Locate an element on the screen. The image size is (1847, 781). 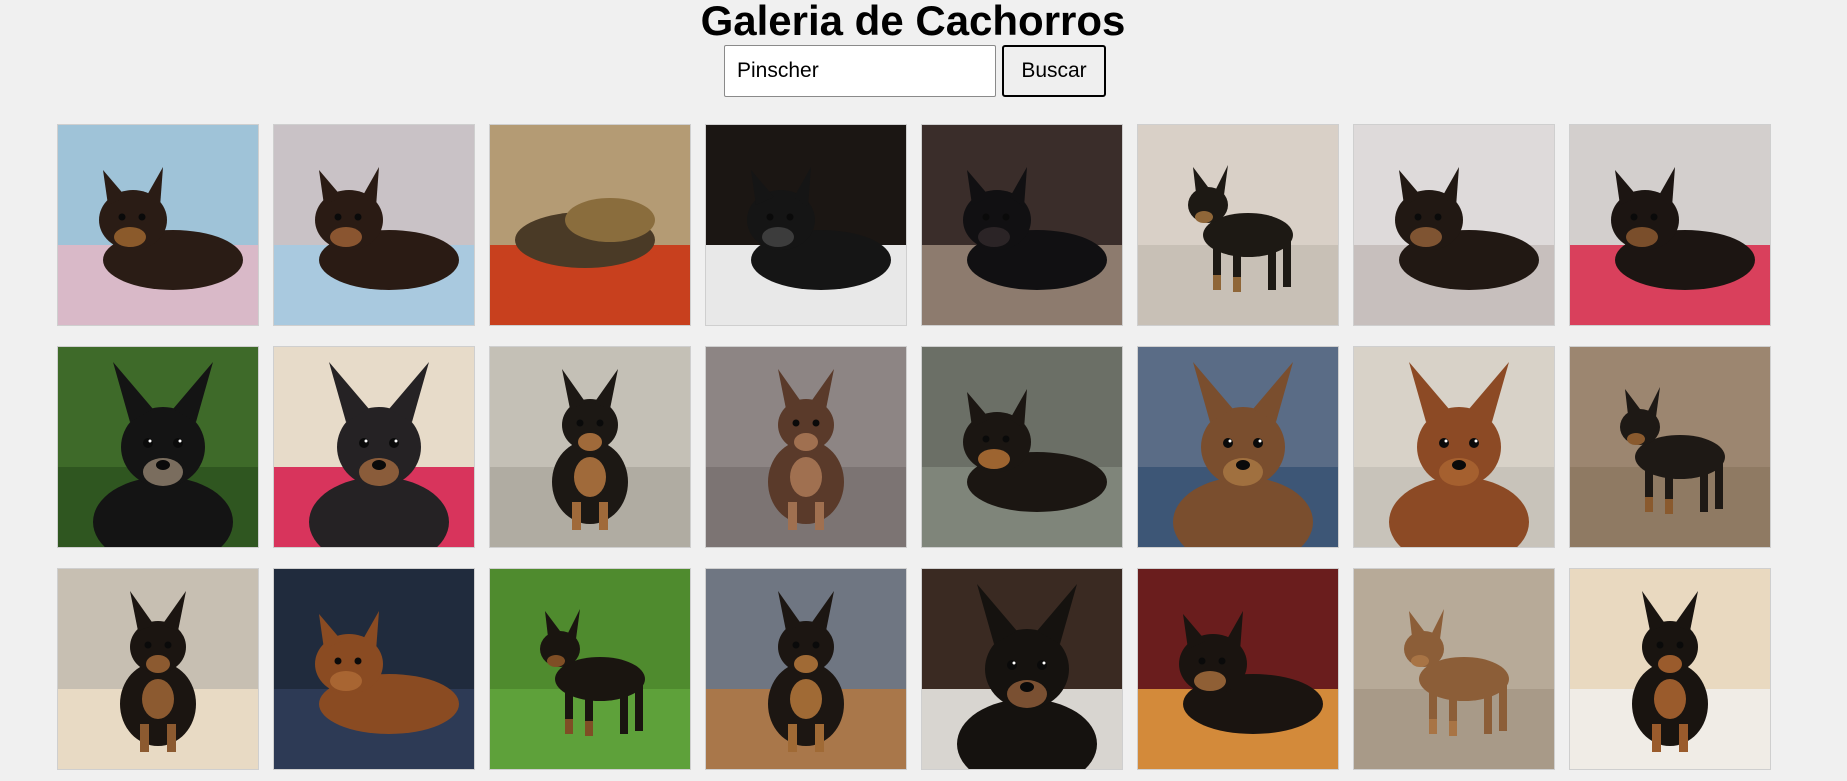
search-input is located at coordinates (860, 71).